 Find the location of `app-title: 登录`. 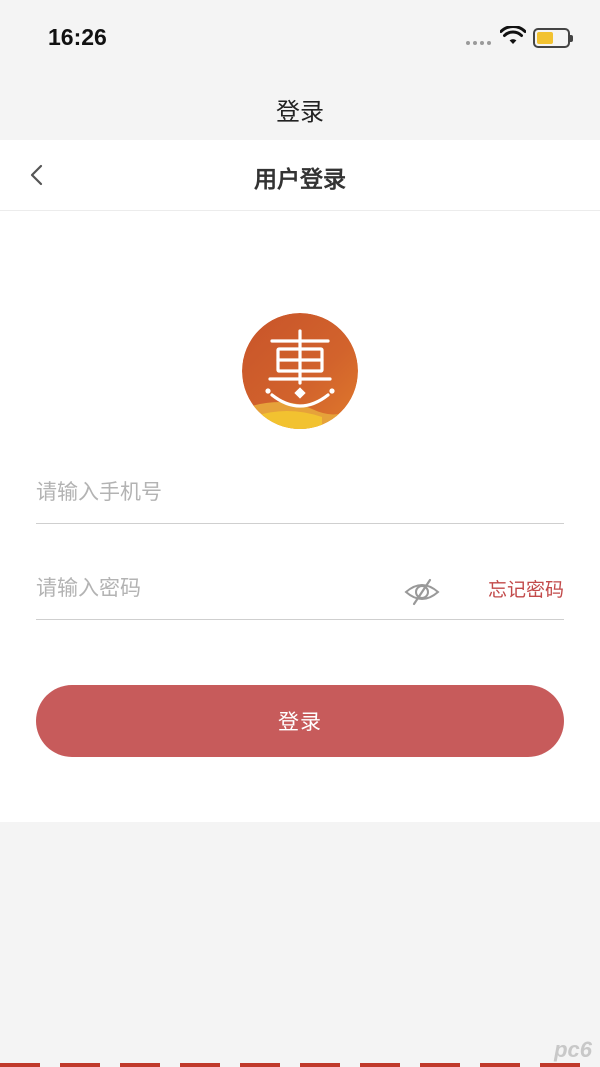

app-title: 登录 is located at coordinates (300, 112).